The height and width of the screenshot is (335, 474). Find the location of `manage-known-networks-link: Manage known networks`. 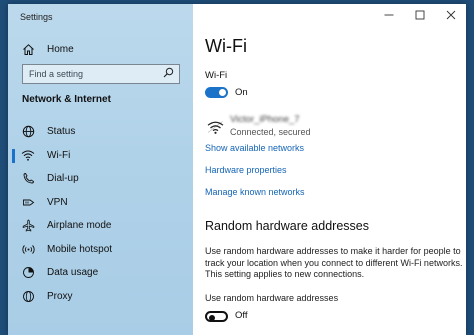

manage-known-networks-link: Manage known networks is located at coordinates (255, 192).